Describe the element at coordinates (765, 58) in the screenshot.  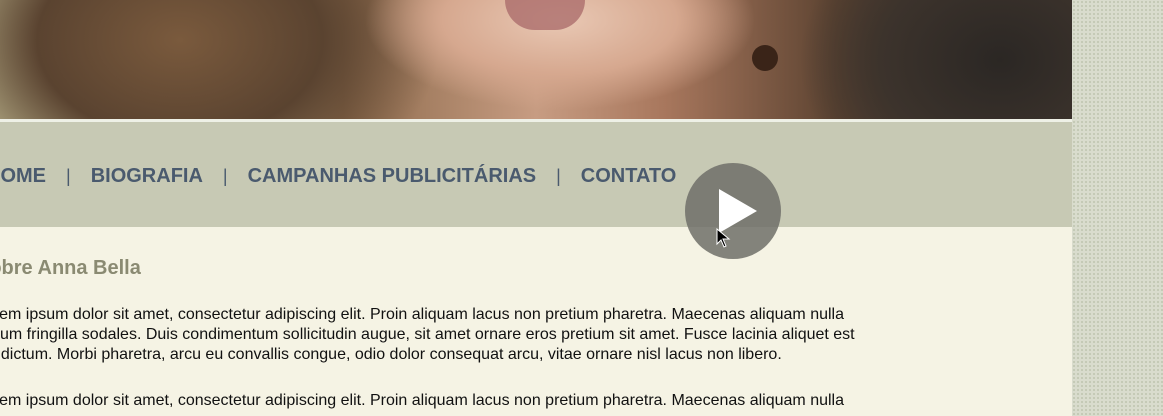
I see `hero-image-earring` at that location.